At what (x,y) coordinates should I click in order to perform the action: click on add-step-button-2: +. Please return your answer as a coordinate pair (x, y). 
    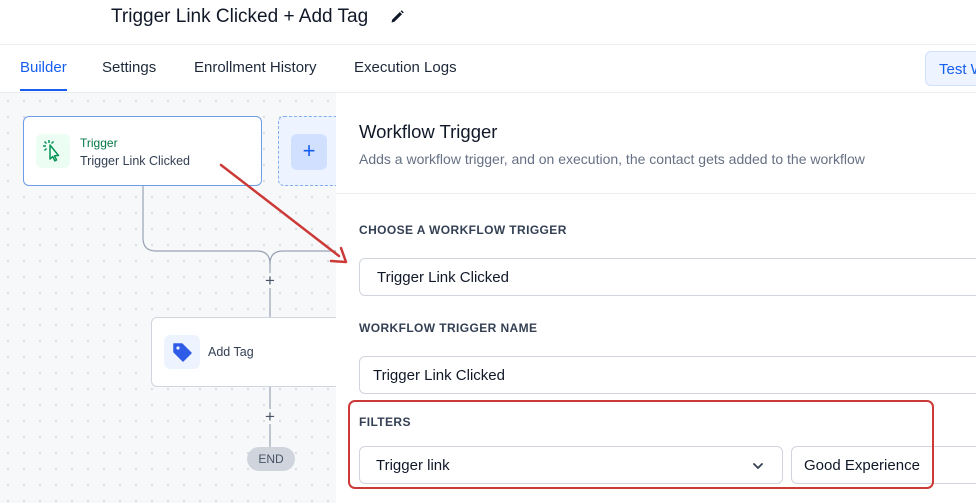
    Looking at the image, I should click on (270, 416).